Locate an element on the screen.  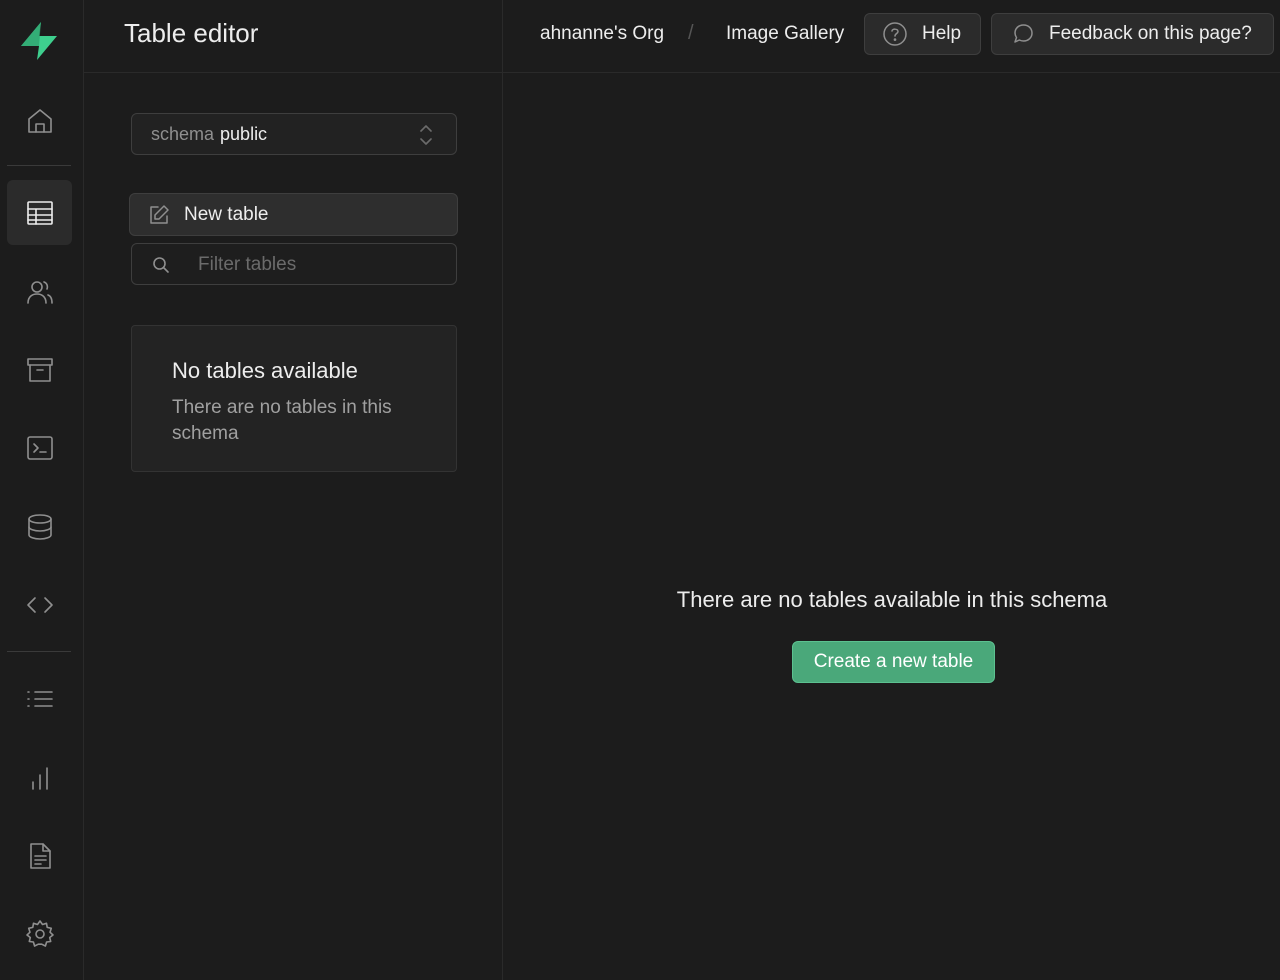
filter-tables is located at coordinates (294, 264).